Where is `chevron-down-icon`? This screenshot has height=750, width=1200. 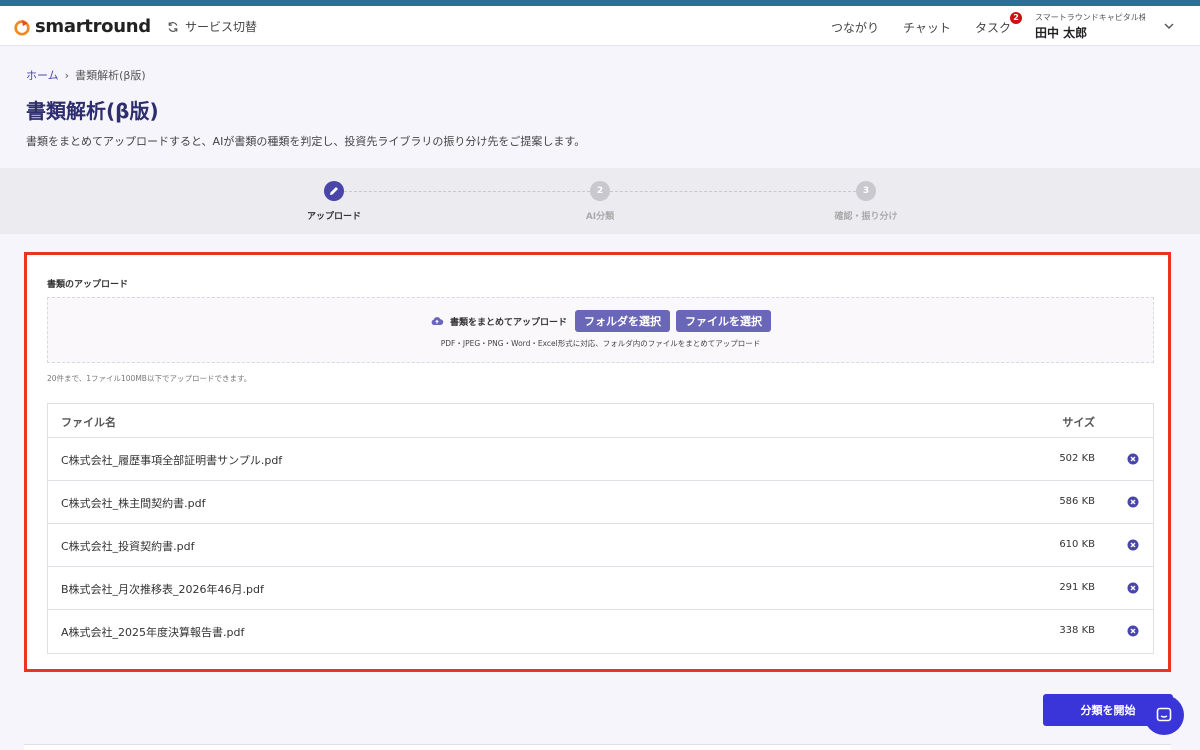 chevron-down-icon is located at coordinates (1169, 26).